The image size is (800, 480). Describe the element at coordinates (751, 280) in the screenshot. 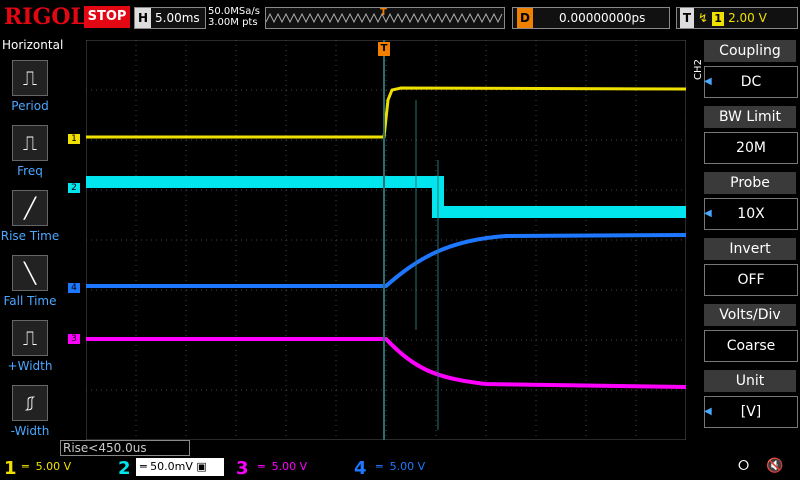

I see `invert-button: OFF` at that location.